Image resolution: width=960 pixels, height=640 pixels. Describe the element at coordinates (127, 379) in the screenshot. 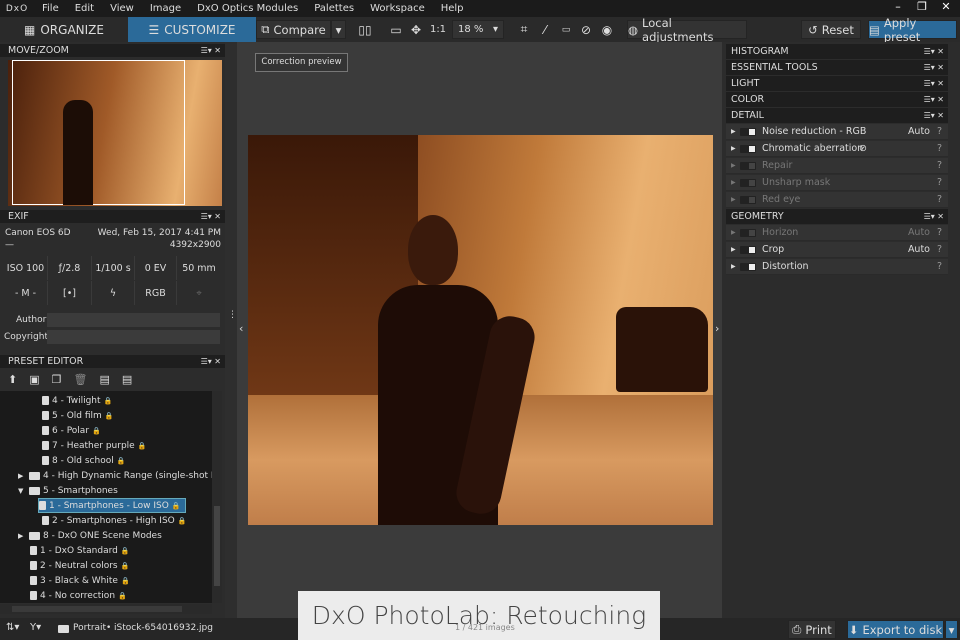

I see `export-preset-icon: ▤` at that location.